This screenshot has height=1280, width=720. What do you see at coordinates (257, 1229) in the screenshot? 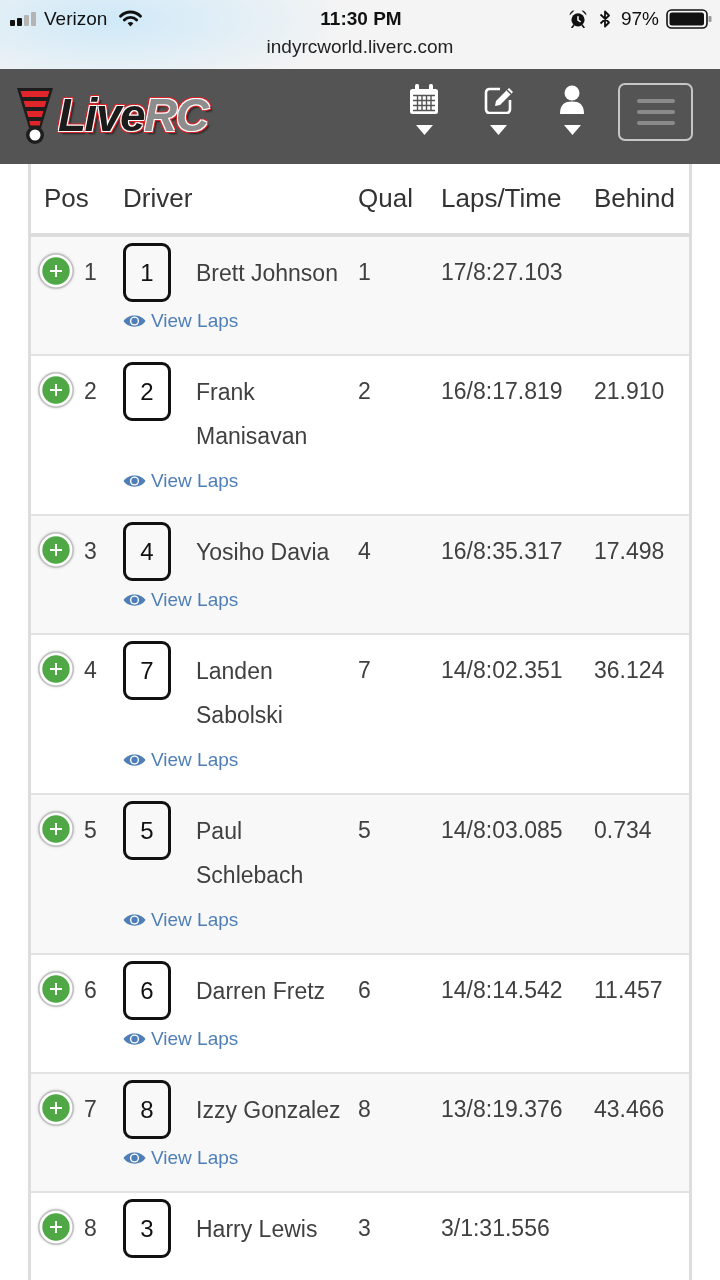
I see `driver-name: Harry Lewis` at bounding box center [257, 1229].